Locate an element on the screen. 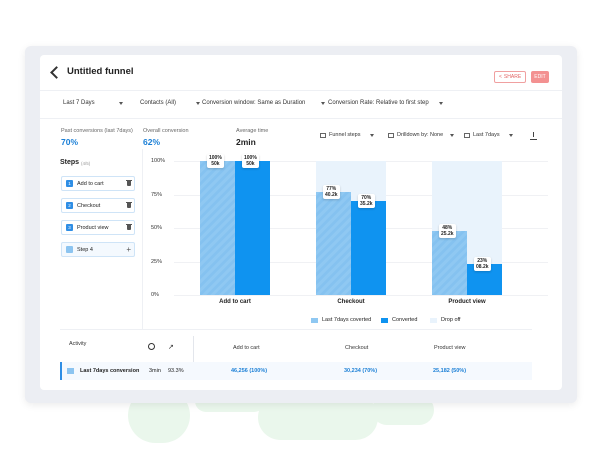  row-value: 25,182 (50%) is located at coordinates (450, 371).